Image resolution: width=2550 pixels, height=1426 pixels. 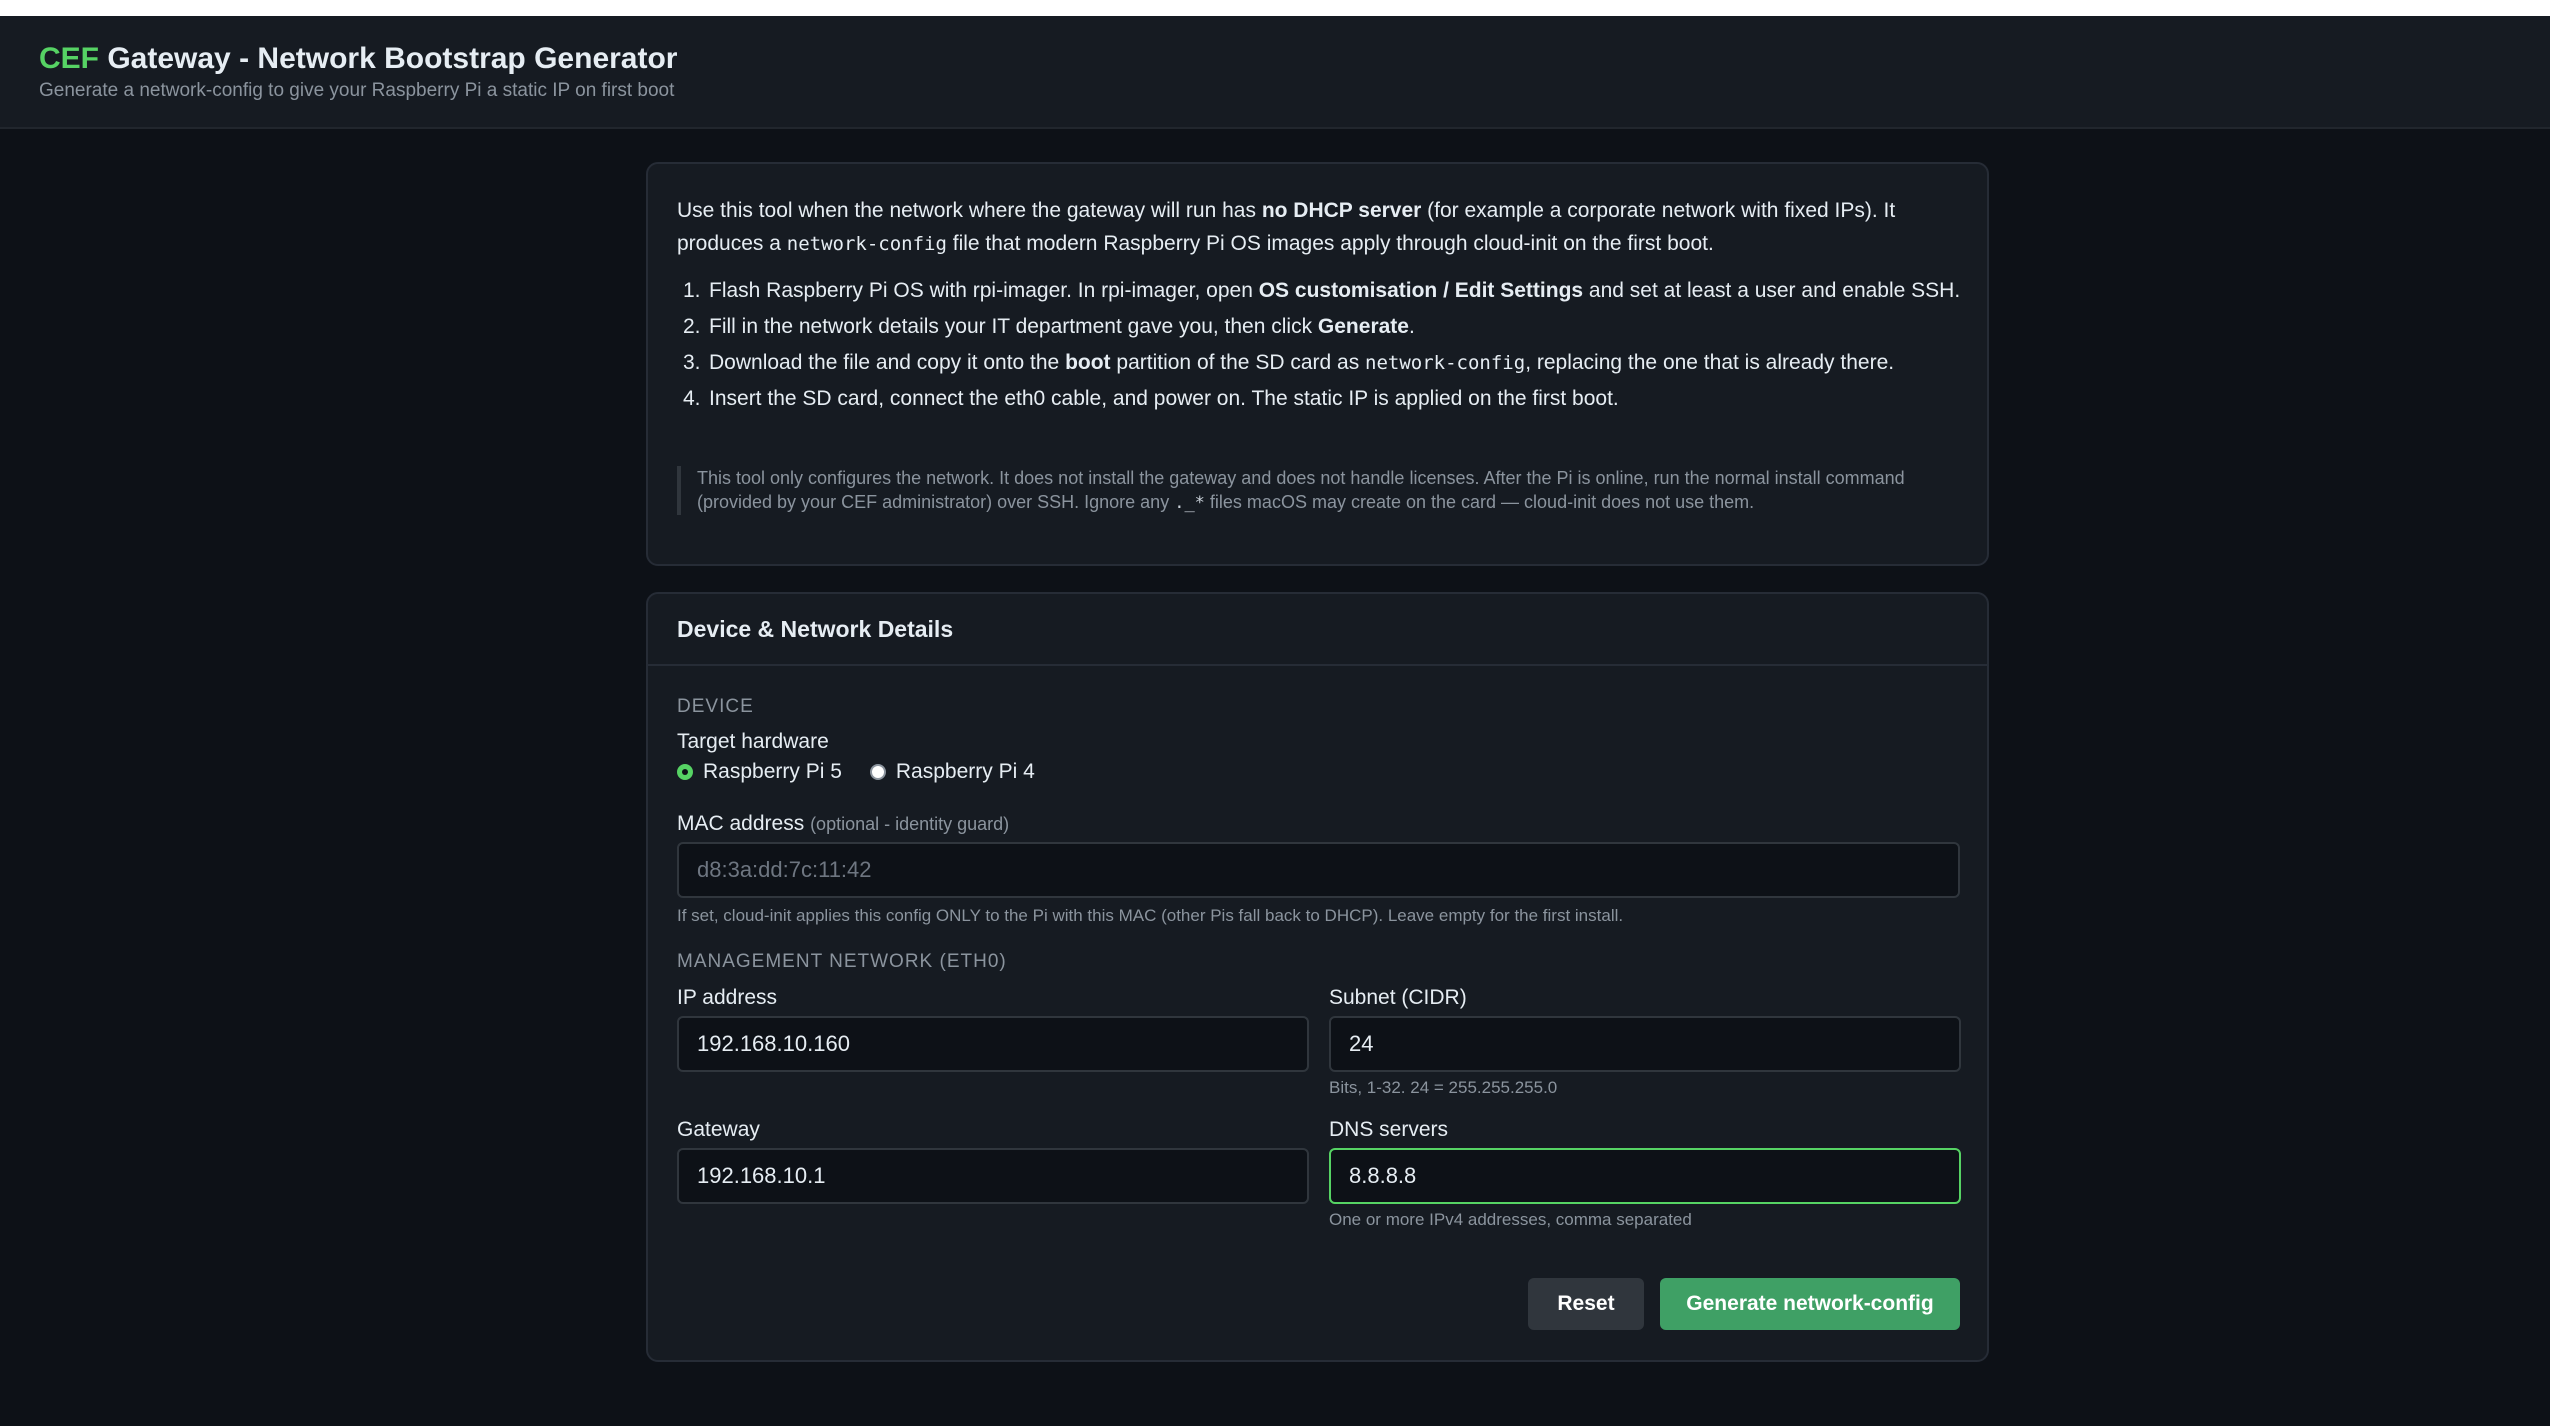 What do you see at coordinates (993, 1044) in the screenshot?
I see `ip-address-input` at bounding box center [993, 1044].